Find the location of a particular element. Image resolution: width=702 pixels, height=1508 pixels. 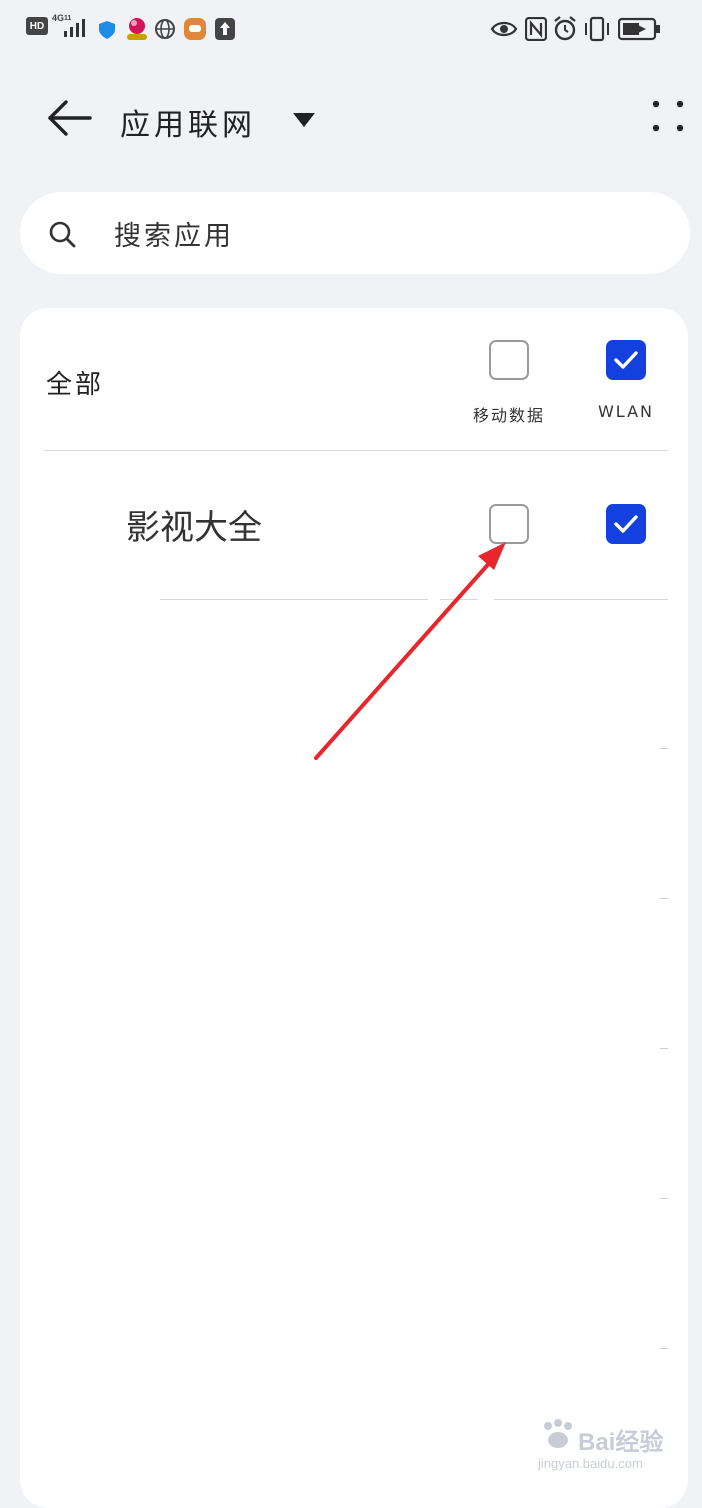

upload-icon is located at coordinates (225, 29).